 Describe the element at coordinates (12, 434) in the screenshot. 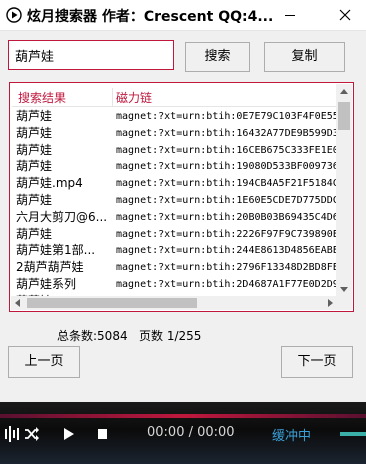

I see `equalizer-icon` at that location.